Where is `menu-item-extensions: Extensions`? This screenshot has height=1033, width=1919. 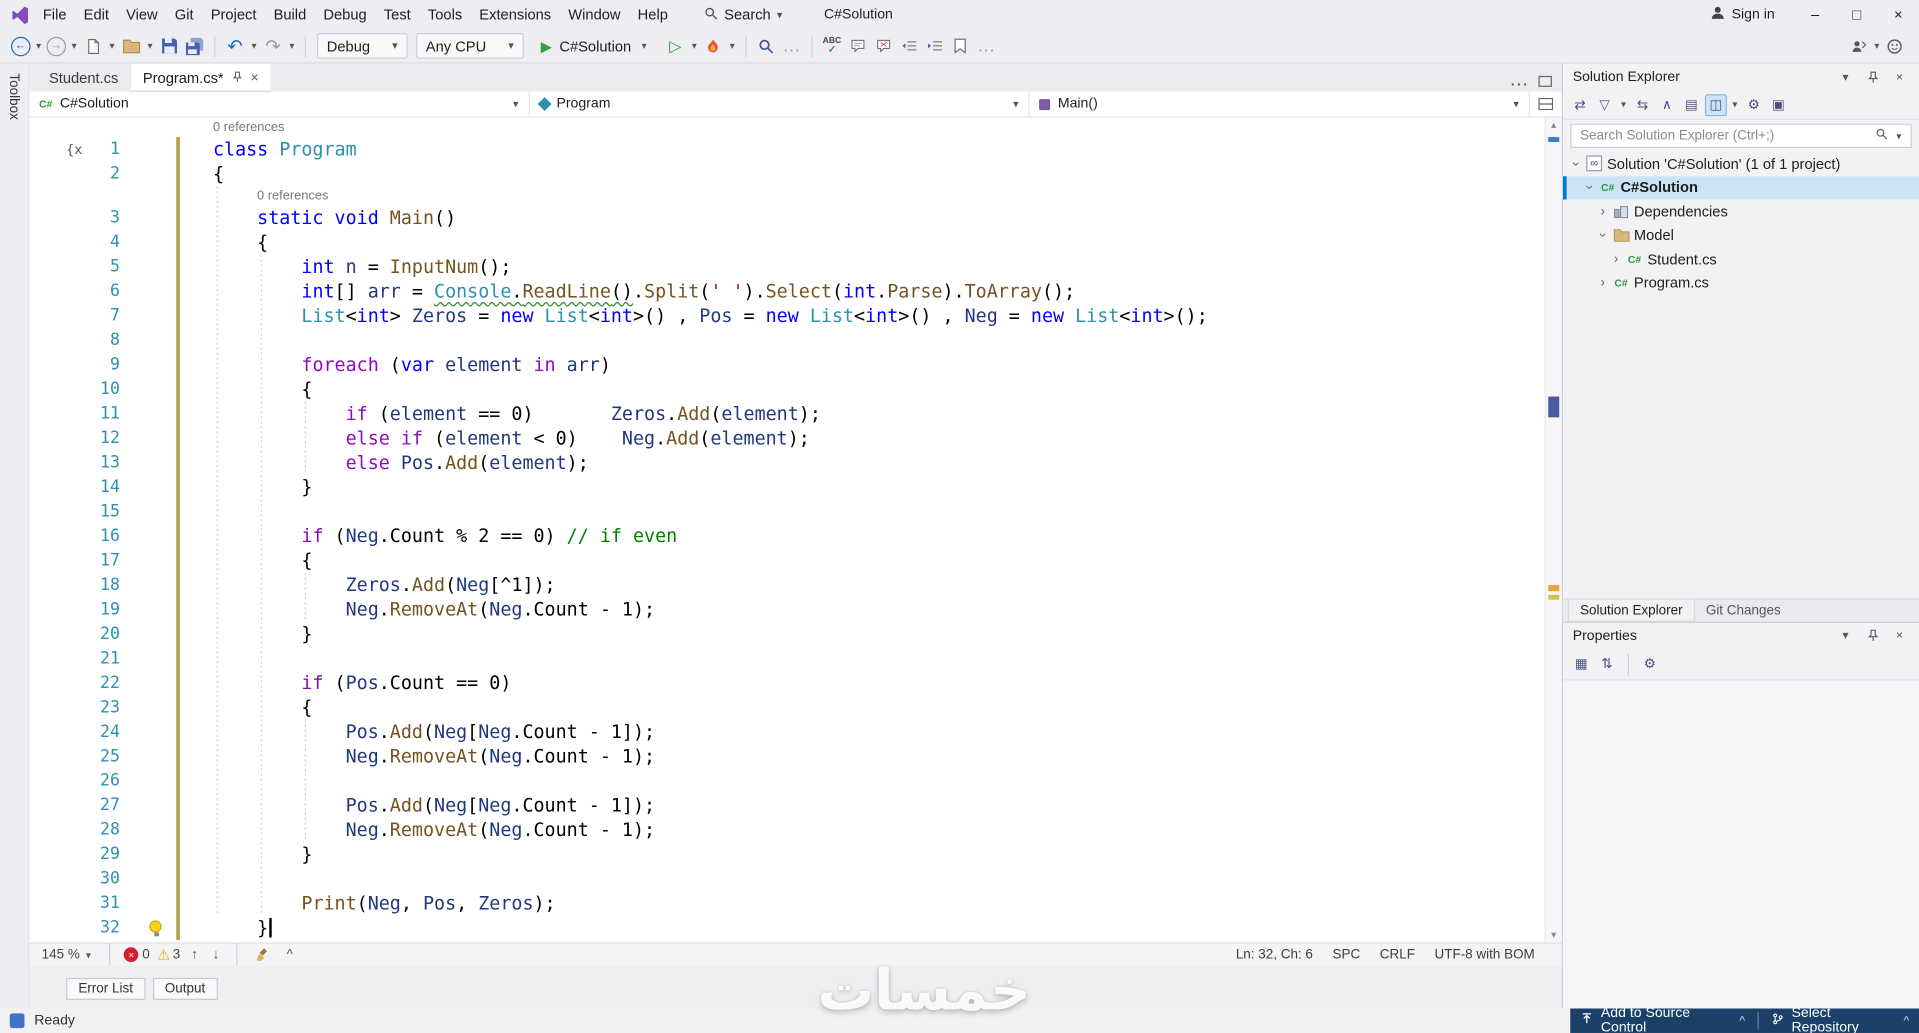 menu-item-extensions: Extensions is located at coordinates (515, 14).